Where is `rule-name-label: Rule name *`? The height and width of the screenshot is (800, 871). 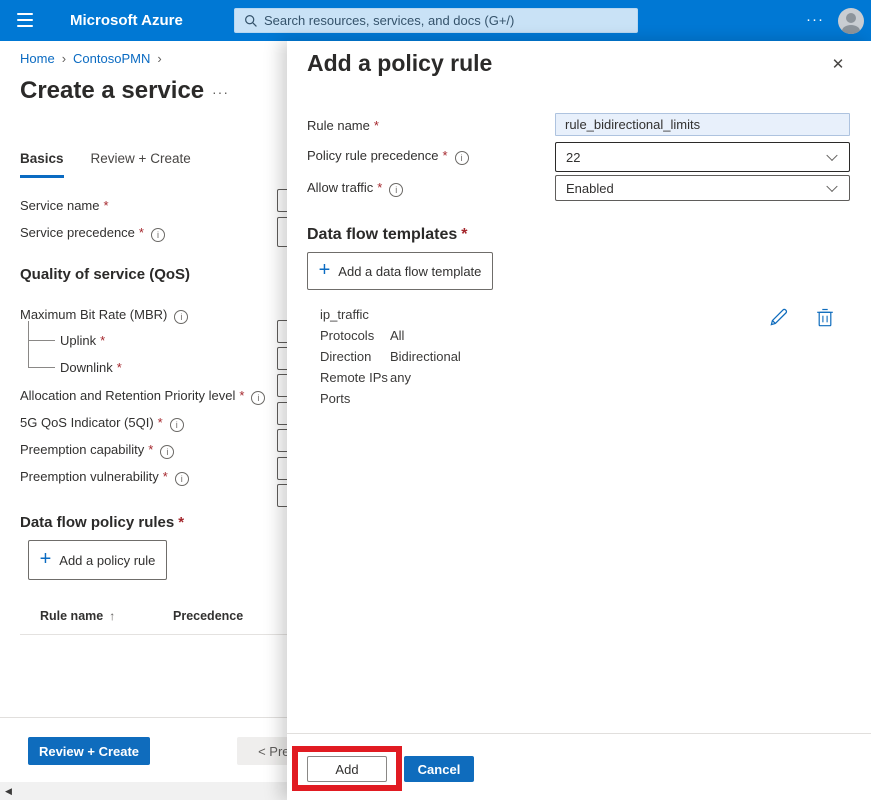
rule-name-label: Rule name * is located at coordinates (343, 125).